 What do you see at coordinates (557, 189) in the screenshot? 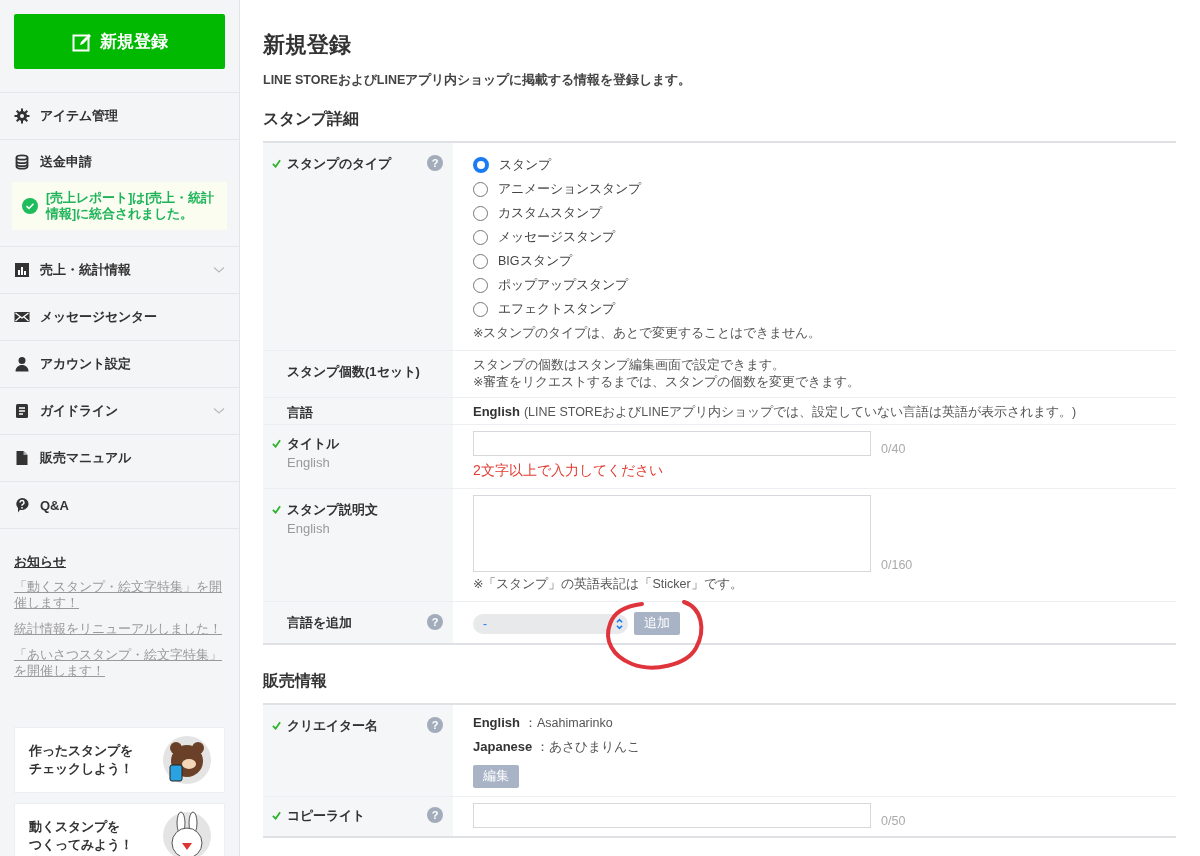
I see `radio-option: アニメーションスタンプ` at bounding box center [557, 189].